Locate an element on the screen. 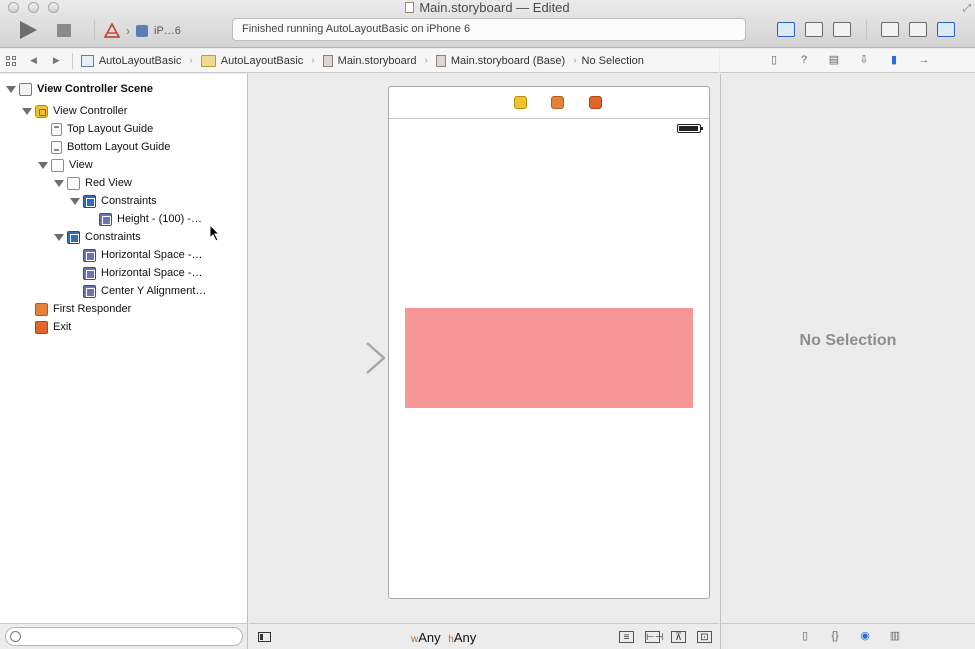 This screenshot has width=975, height=649. outline-filter-bar is located at coordinates (124, 636).